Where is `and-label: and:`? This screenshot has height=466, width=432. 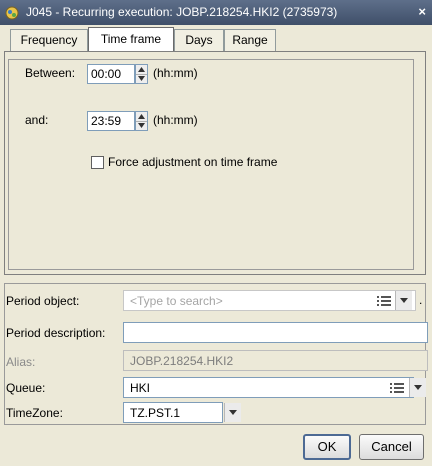 and-label: and: is located at coordinates (37, 120).